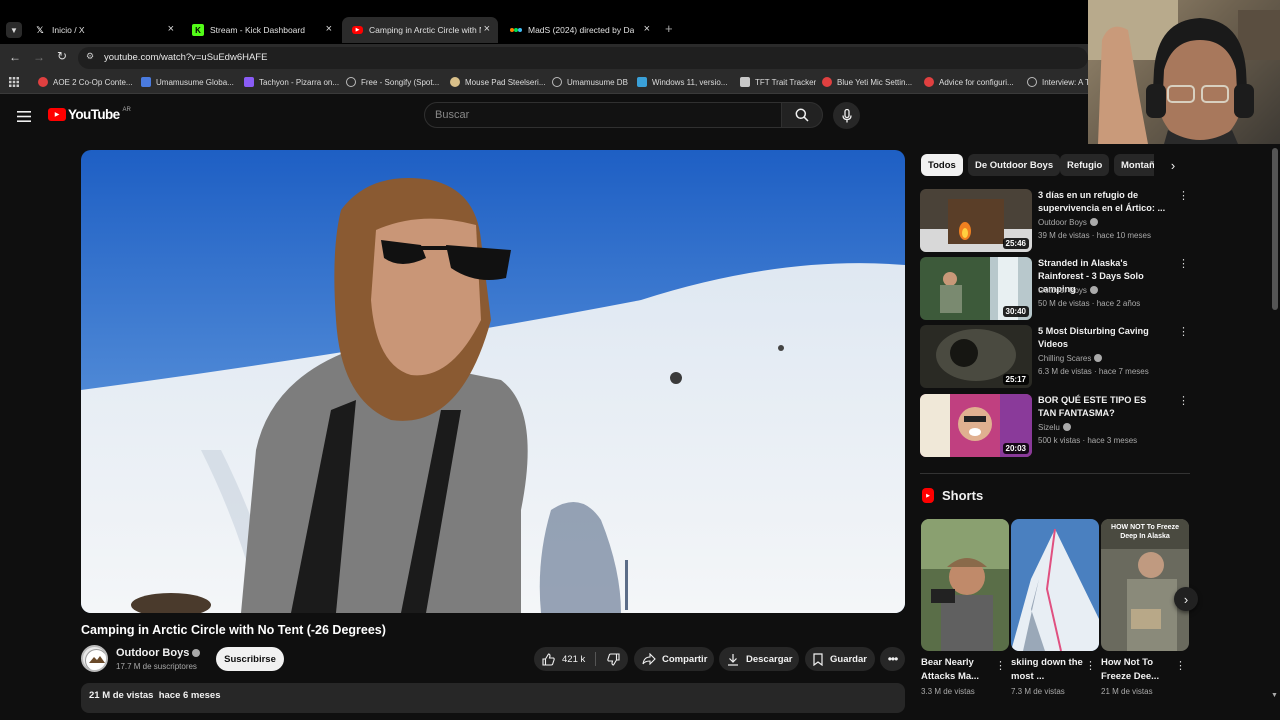  What do you see at coordinates (493, 698) in the screenshot?
I see `description-box: 21 M de vistas hace 6 meses` at bounding box center [493, 698].